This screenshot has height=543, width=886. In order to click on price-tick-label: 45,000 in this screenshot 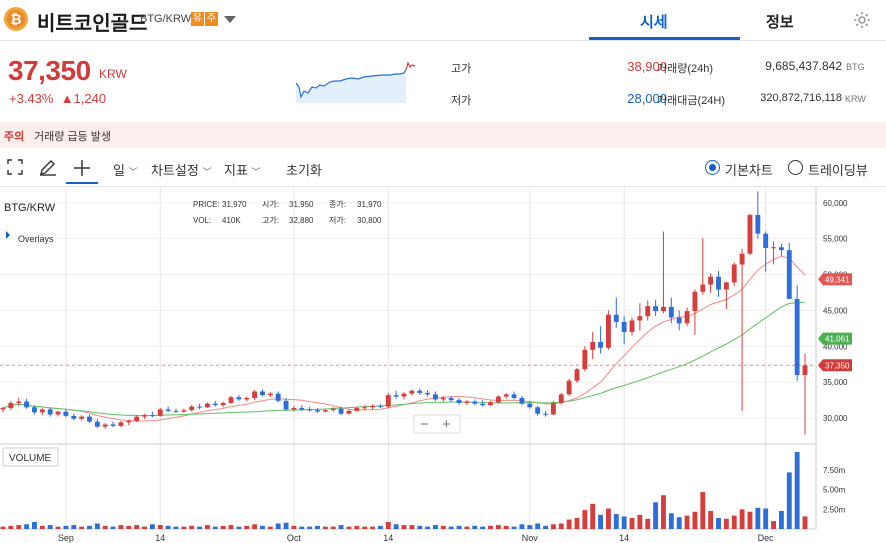, I will do `click(835, 310)`.